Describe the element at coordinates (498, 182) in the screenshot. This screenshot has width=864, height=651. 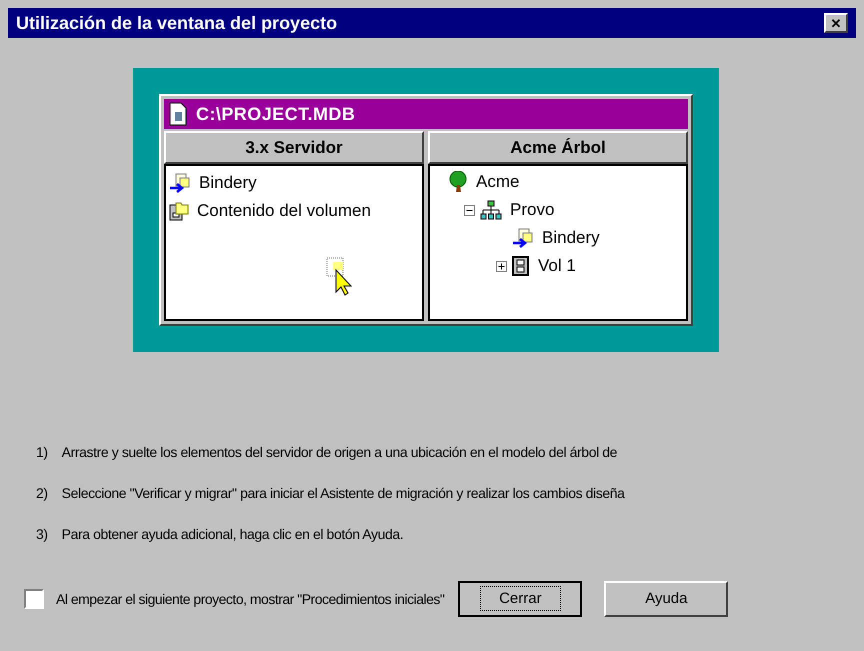
I see `tree-item: Acme` at that location.